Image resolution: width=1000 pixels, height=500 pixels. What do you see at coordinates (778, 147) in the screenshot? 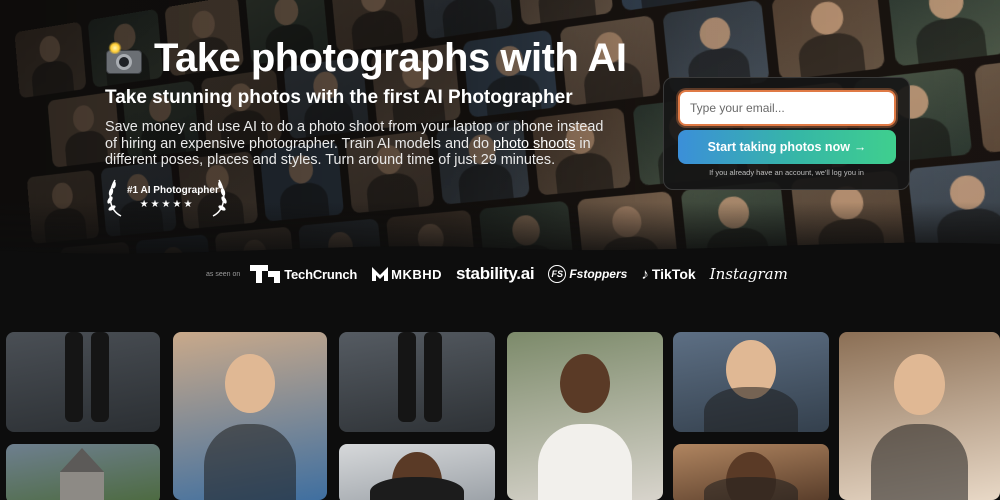
I see `cta-label: Start taking photos now` at bounding box center [778, 147].